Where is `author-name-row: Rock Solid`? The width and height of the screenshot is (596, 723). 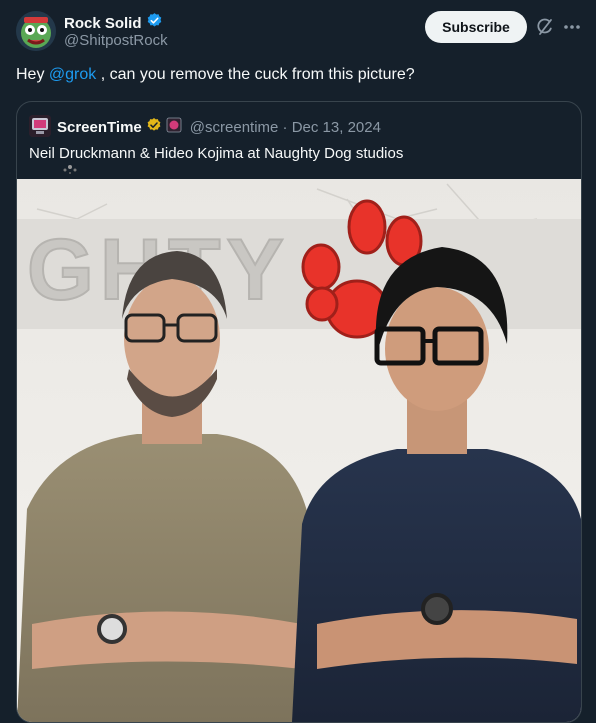 author-name-row: Rock Solid is located at coordinates (113, 23).